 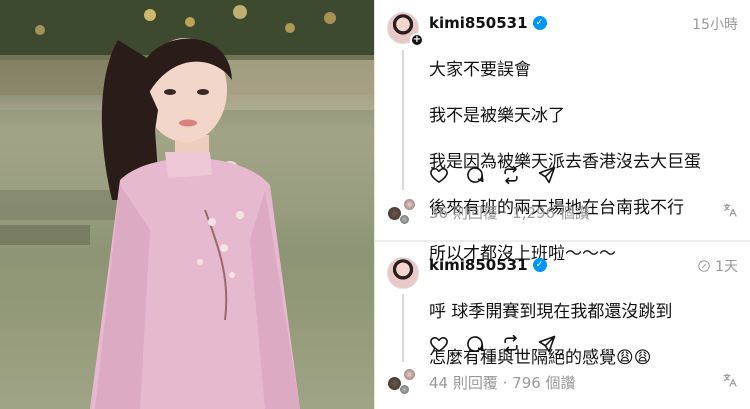 I want to click on timestamp: 15小時, so click(x=715, y=24).